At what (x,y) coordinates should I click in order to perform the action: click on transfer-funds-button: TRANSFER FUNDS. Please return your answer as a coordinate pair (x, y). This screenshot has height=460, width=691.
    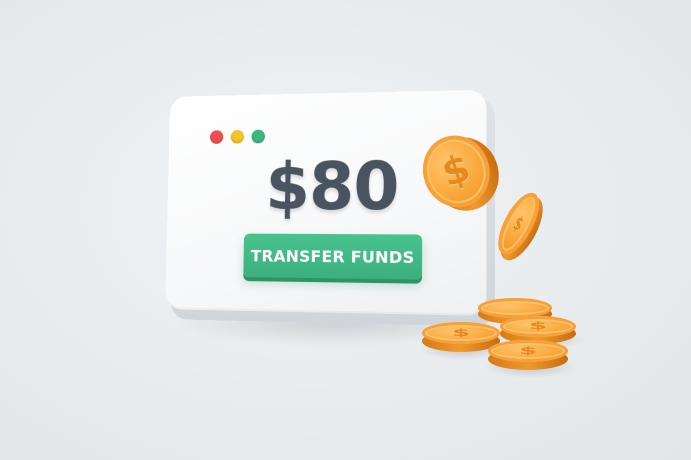
    Looking at the image, I should click on (332, 257).